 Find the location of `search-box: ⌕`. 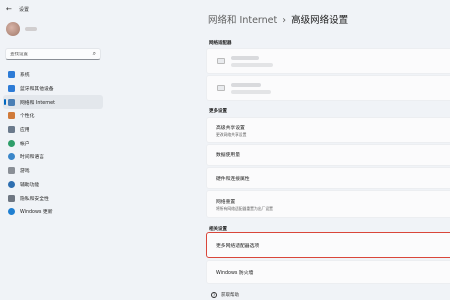

search-box: ⌕ is located at coordinates (53, 54).